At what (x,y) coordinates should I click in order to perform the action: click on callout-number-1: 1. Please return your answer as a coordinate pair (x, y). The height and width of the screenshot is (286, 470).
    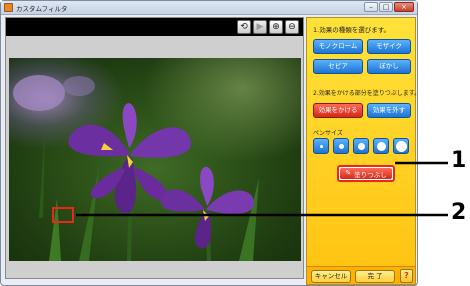
    Looking at the image, I should click on (459, 160).